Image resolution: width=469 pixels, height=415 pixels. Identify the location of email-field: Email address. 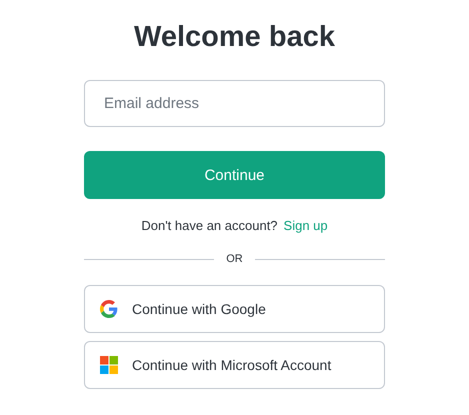
(234, 103).